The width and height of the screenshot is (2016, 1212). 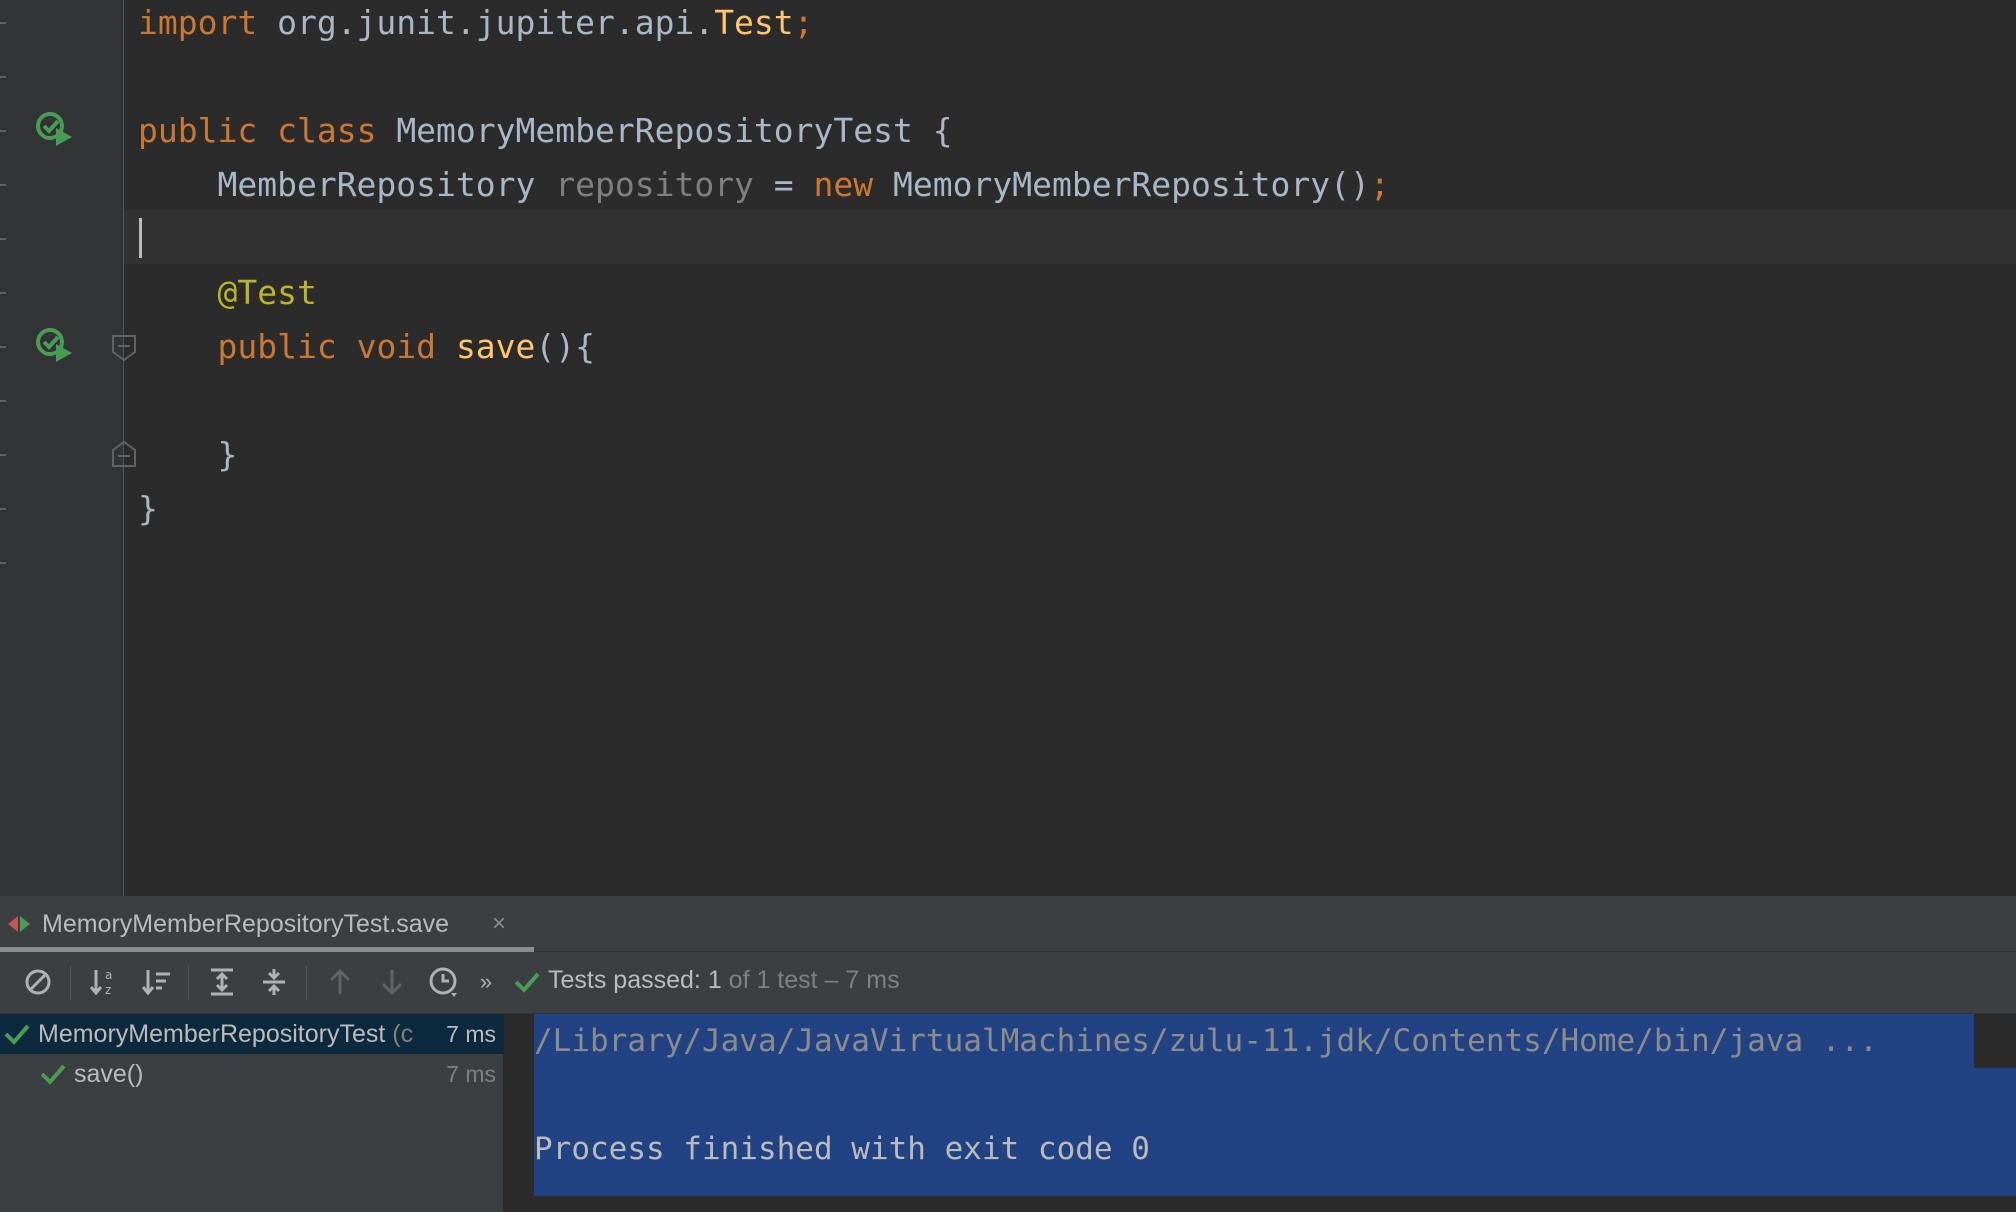 I want to click on keyword: class, so click(x=327, y=130).